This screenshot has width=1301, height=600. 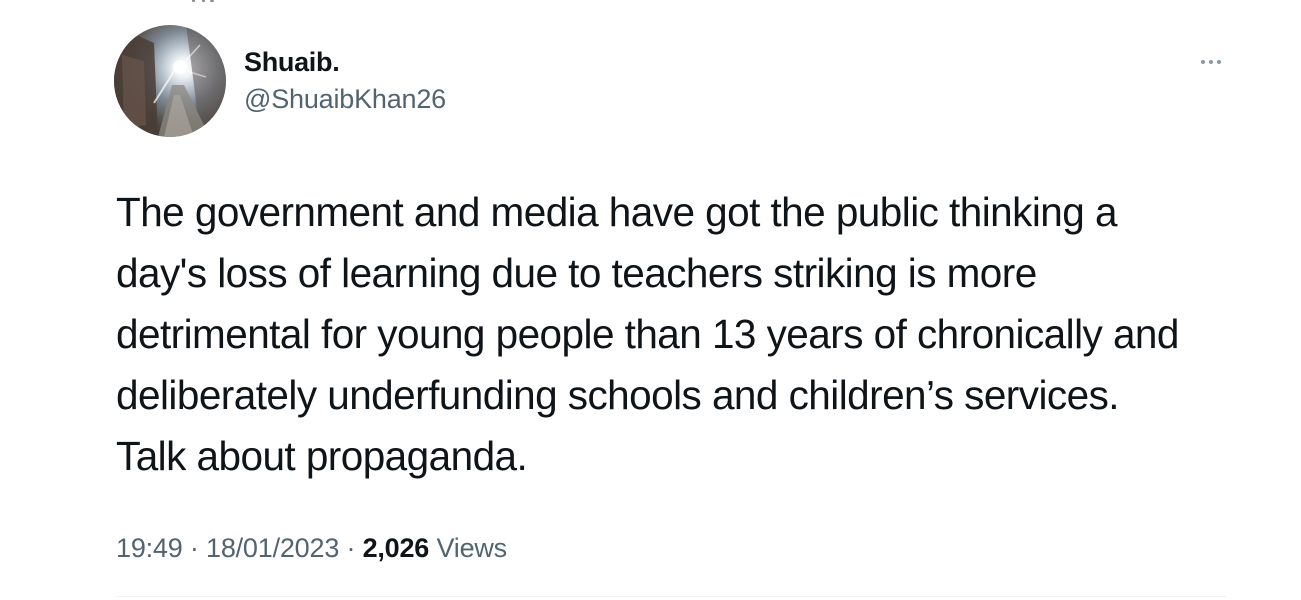 What do you see at coordinates (345, 80) in the screenshot?
I see `author-info: Shuaib. @ShuaibKhan26` at bounding box center [345, 80].